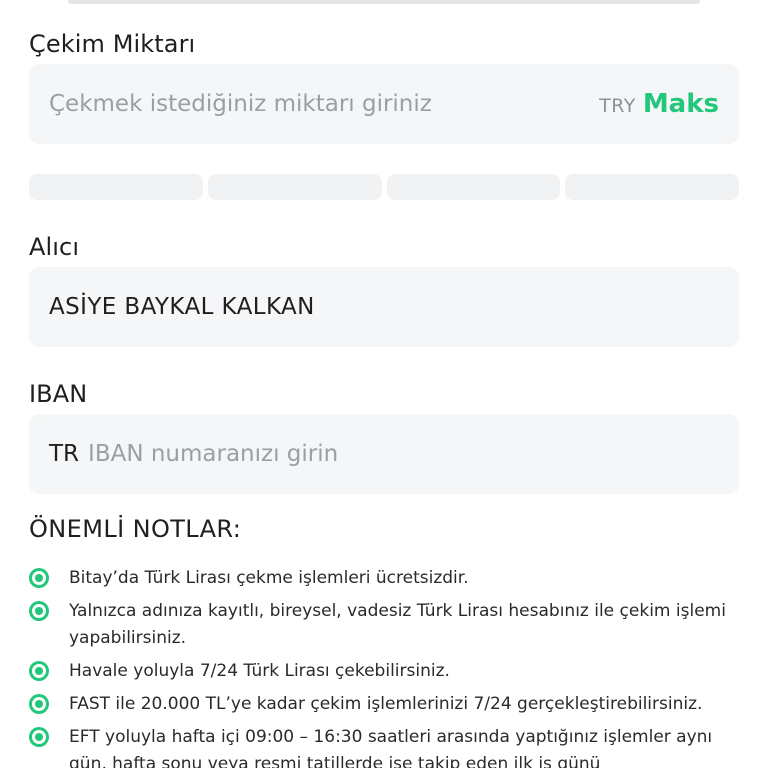  Describe the element at coordinates (182, 307) in the screenshot. I see `recipient-name: ASİYE BAYKAL KALKAN` at that location.